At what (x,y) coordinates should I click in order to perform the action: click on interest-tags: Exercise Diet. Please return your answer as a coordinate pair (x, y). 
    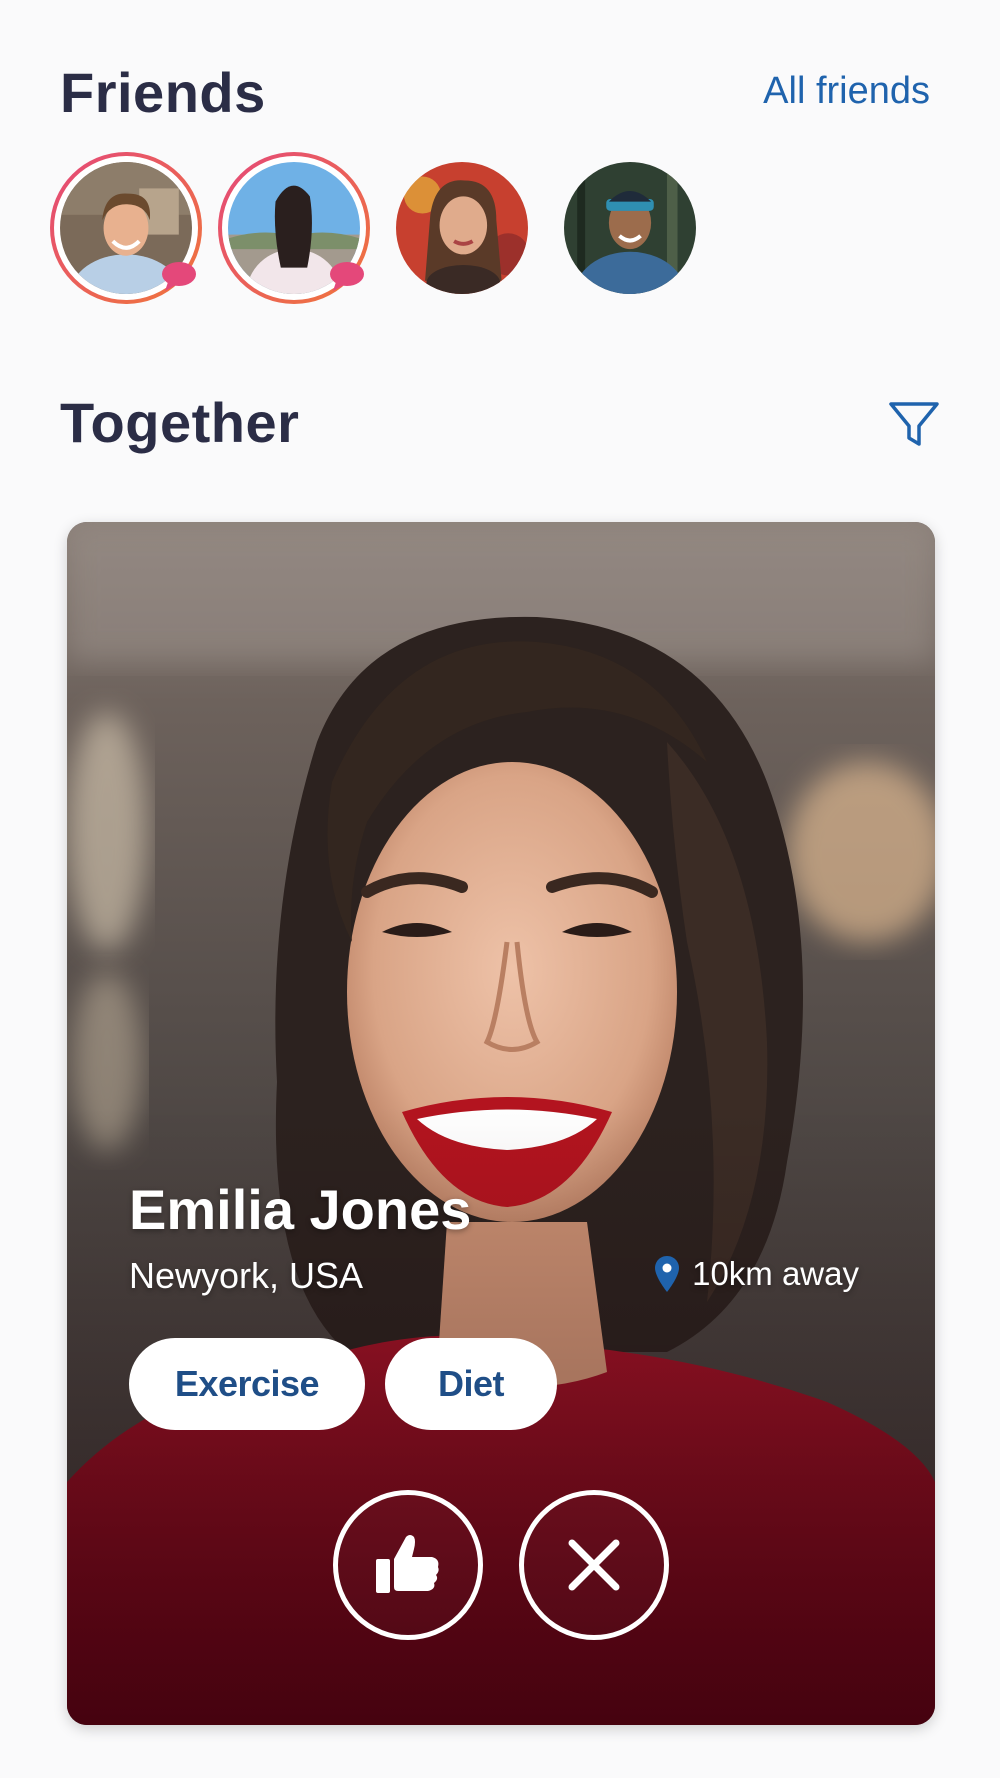
    Looking at the image, I should click on (343, 1384).